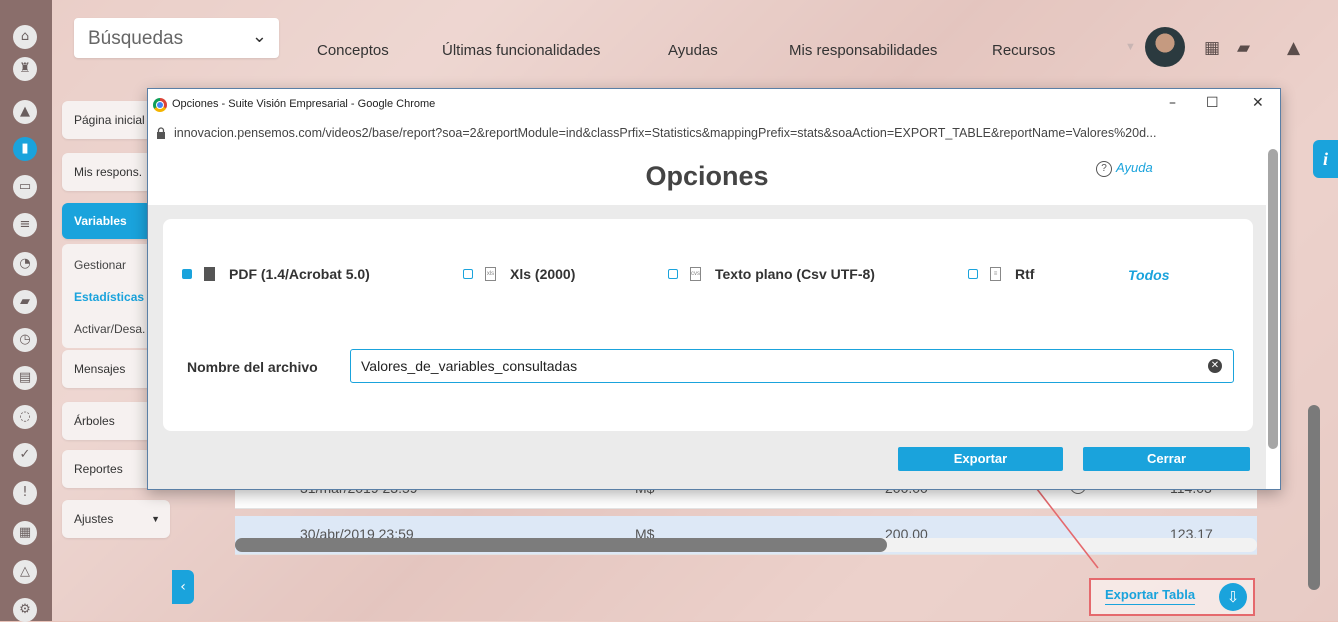 The height and width of the screenshot is (622, 1338). I want to click on info-icon: i, so click(1325, 159).